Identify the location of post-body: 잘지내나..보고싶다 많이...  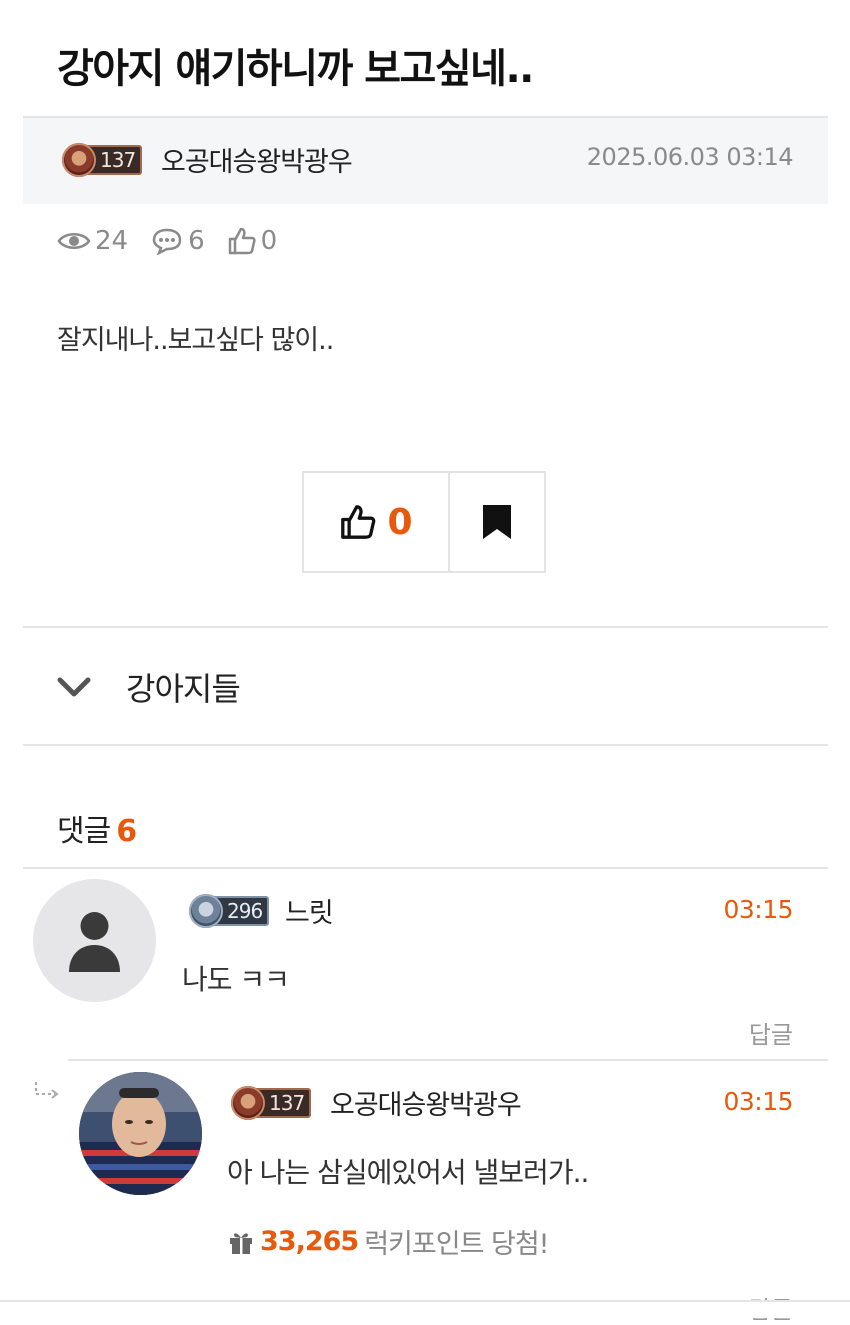
(195, 340).